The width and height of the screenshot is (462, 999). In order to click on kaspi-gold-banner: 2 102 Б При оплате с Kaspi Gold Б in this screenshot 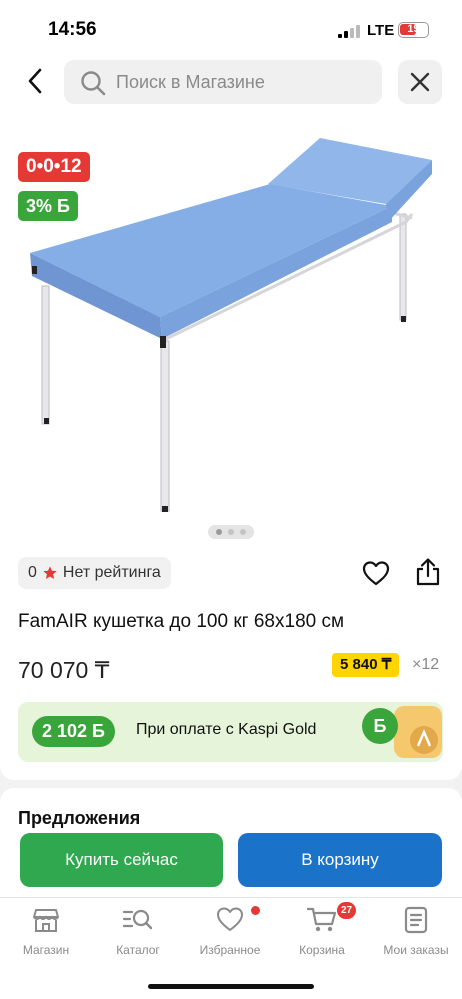, I will do `click(230, 732)`.